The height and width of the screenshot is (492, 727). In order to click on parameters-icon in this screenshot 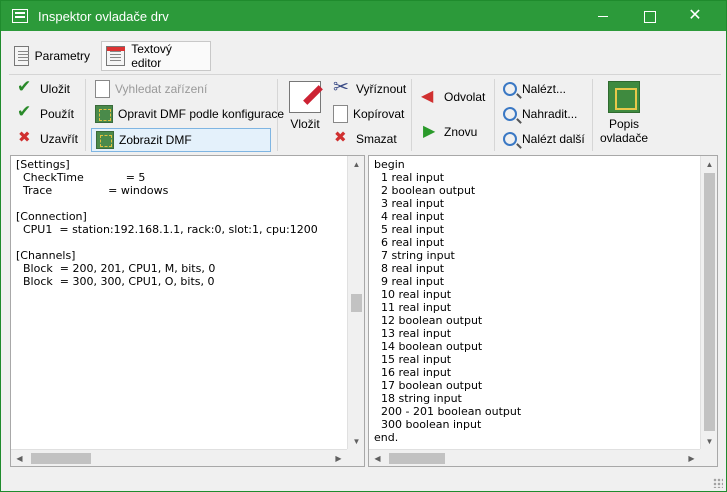, I will do `click(21, 56)`.